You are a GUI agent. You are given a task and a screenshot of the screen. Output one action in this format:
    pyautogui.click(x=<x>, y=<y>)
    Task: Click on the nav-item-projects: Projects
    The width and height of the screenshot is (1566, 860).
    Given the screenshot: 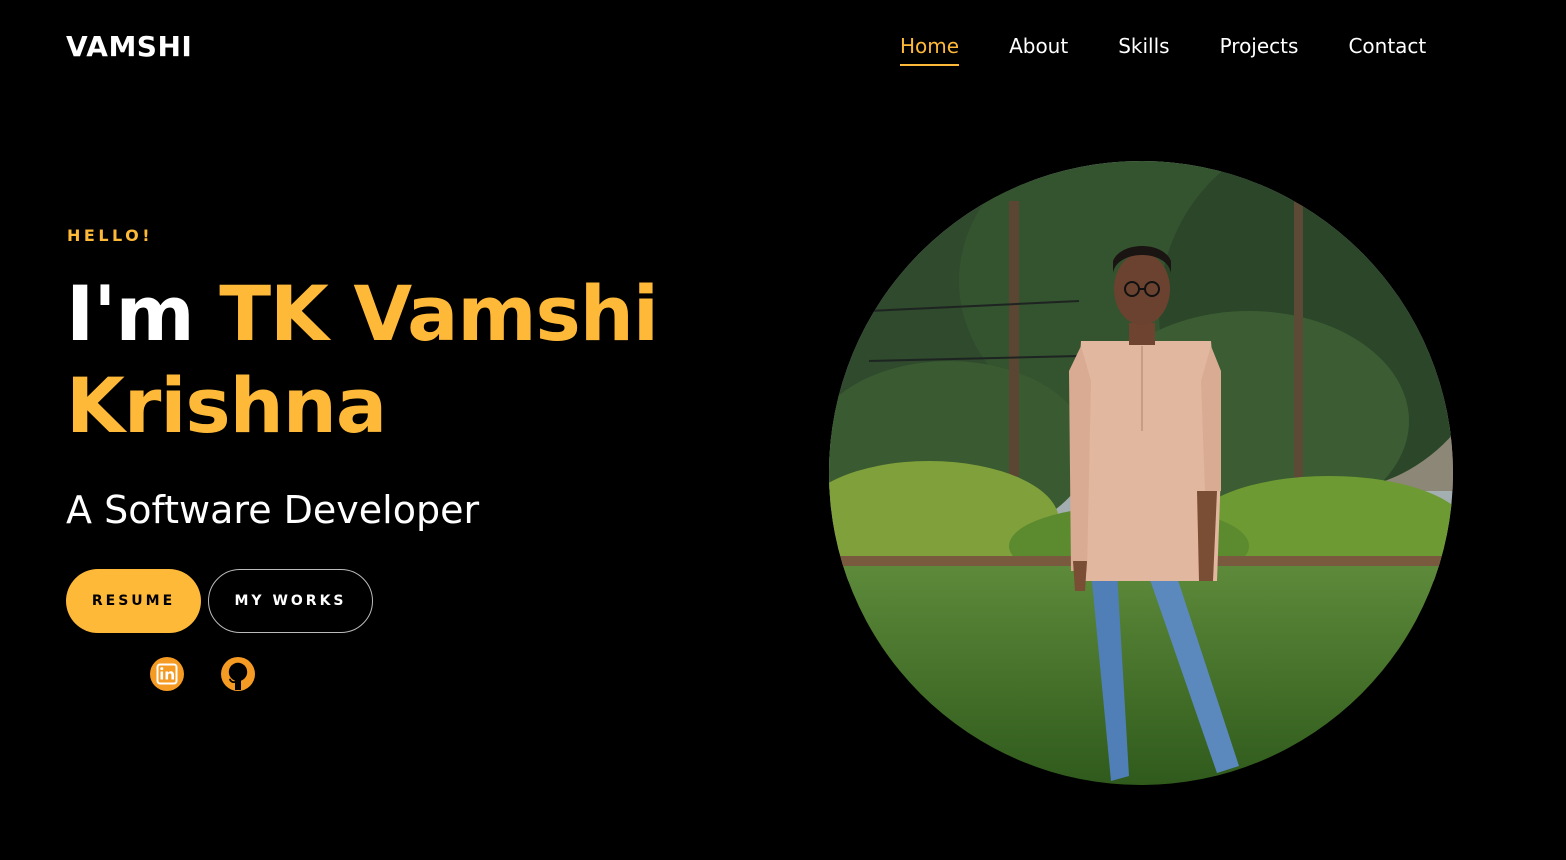 What is the action you would take?
    pyautogui.click(x=1259, y=50)
    